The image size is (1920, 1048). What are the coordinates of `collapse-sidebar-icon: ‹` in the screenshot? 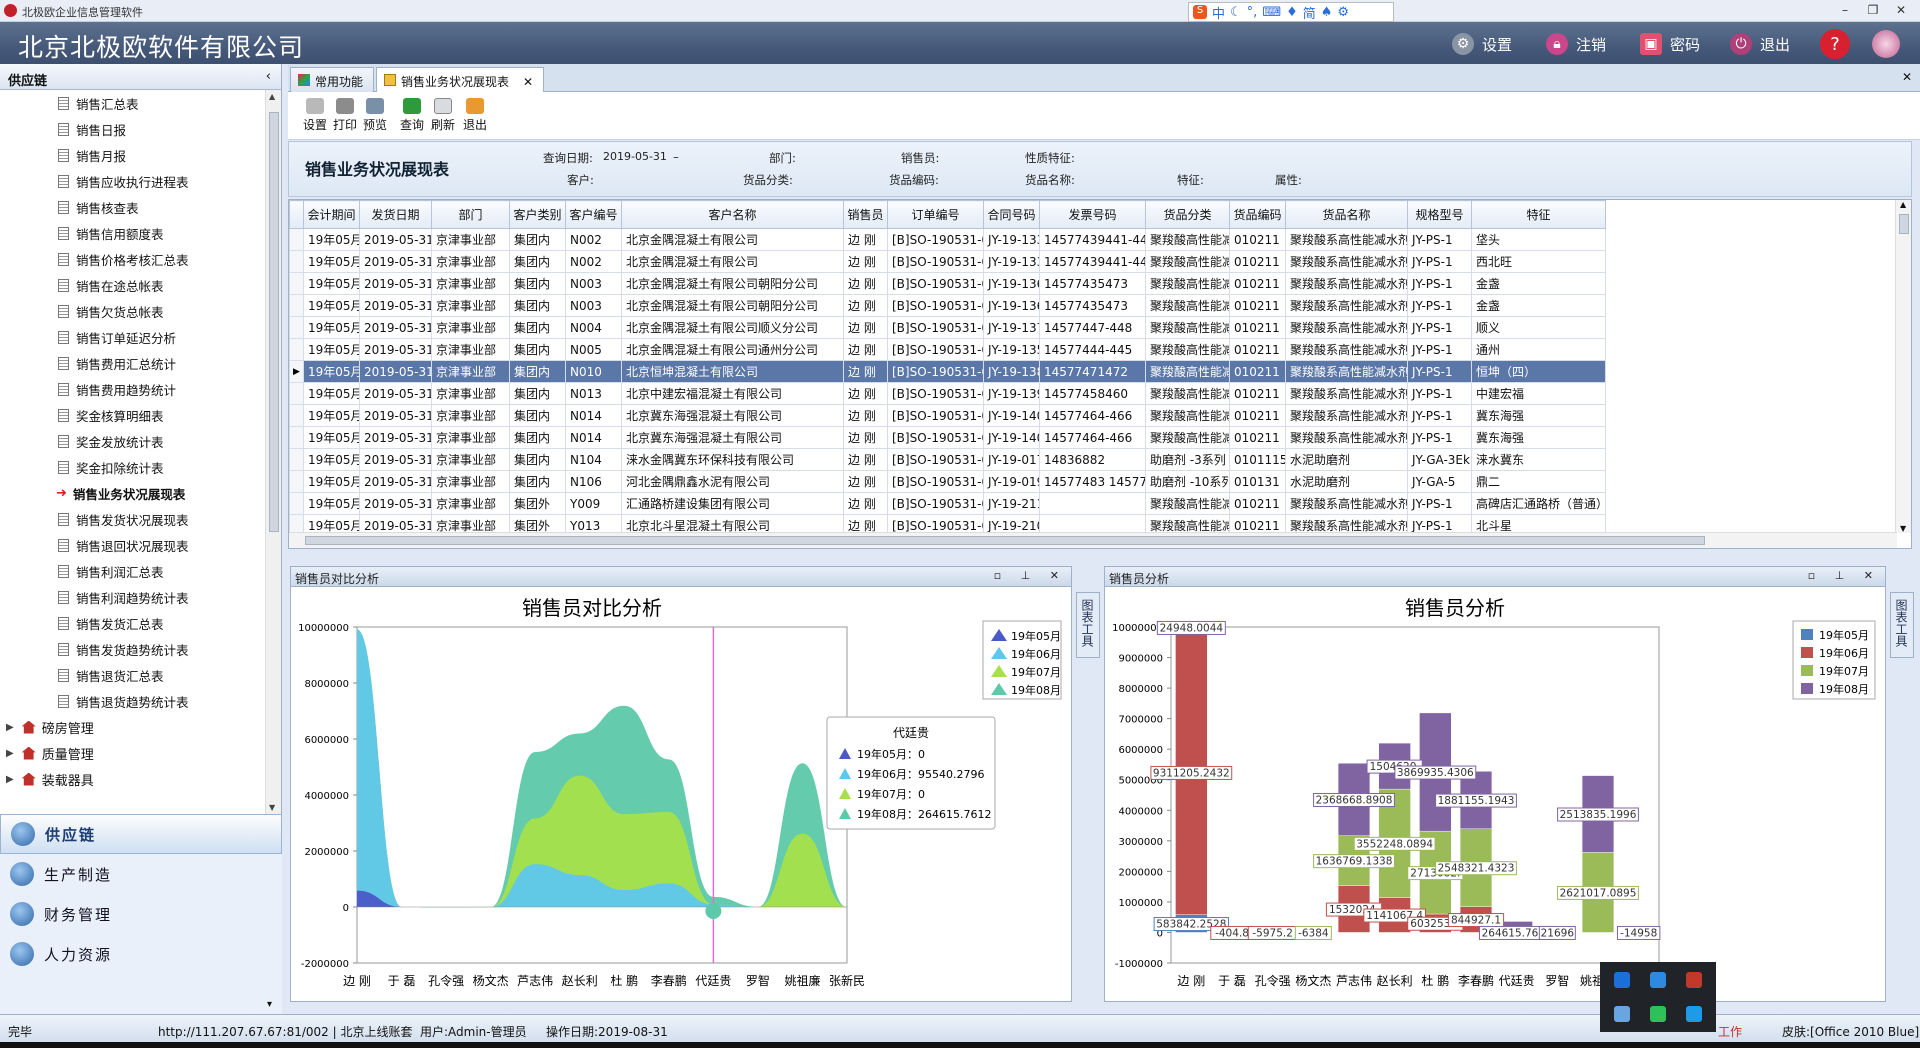 It's located at (268, 76).